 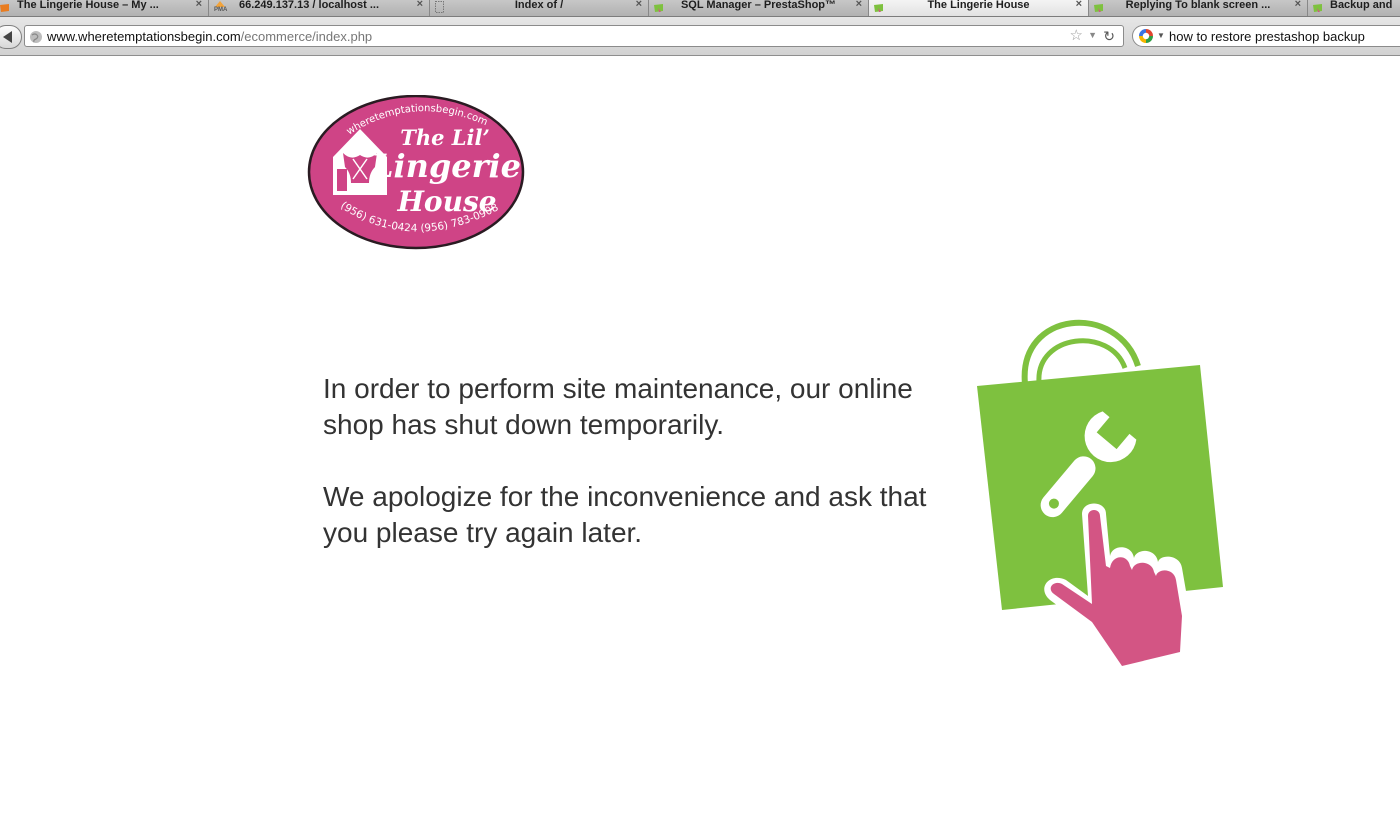 I want to click on tab-label: SQL Manager – PrestaShop™, so click(x=758, y=5).